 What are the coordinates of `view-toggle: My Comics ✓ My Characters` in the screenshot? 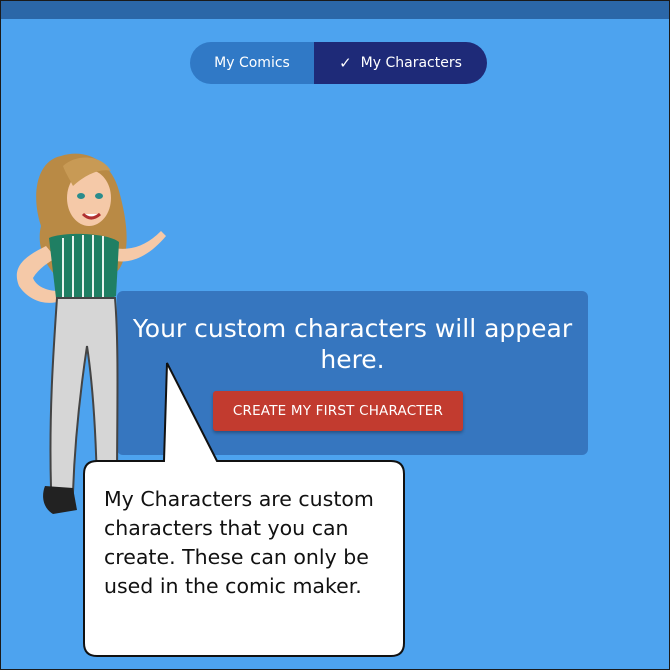 It's located at (338, 63).